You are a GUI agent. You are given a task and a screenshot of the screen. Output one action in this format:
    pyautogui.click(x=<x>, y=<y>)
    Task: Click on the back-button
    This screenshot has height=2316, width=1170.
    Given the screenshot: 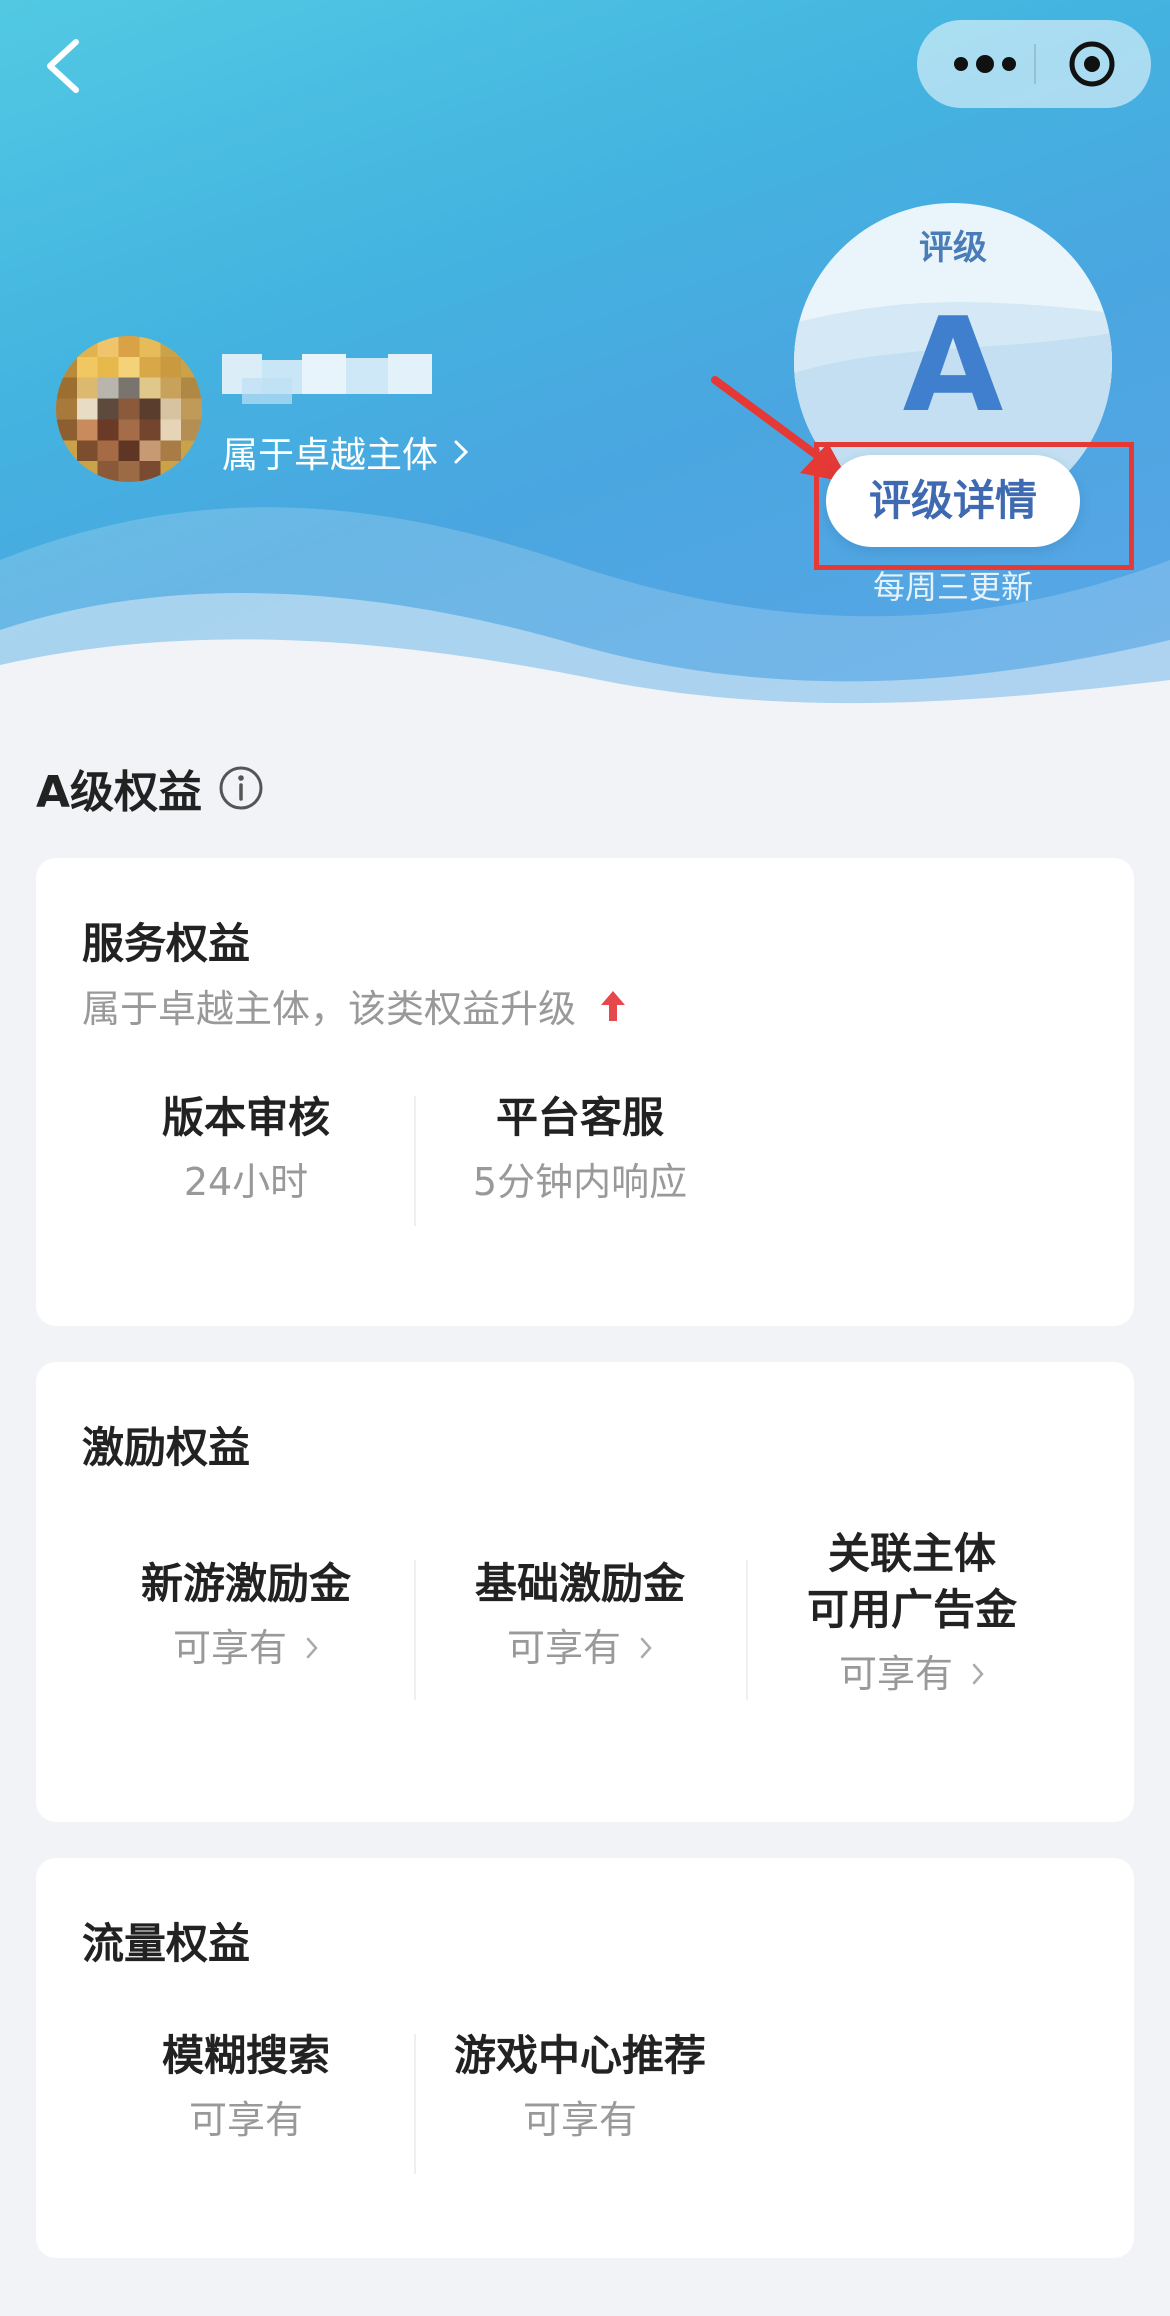 What is the action you would take?
    pyautogui.click(x=66, y=65)
    